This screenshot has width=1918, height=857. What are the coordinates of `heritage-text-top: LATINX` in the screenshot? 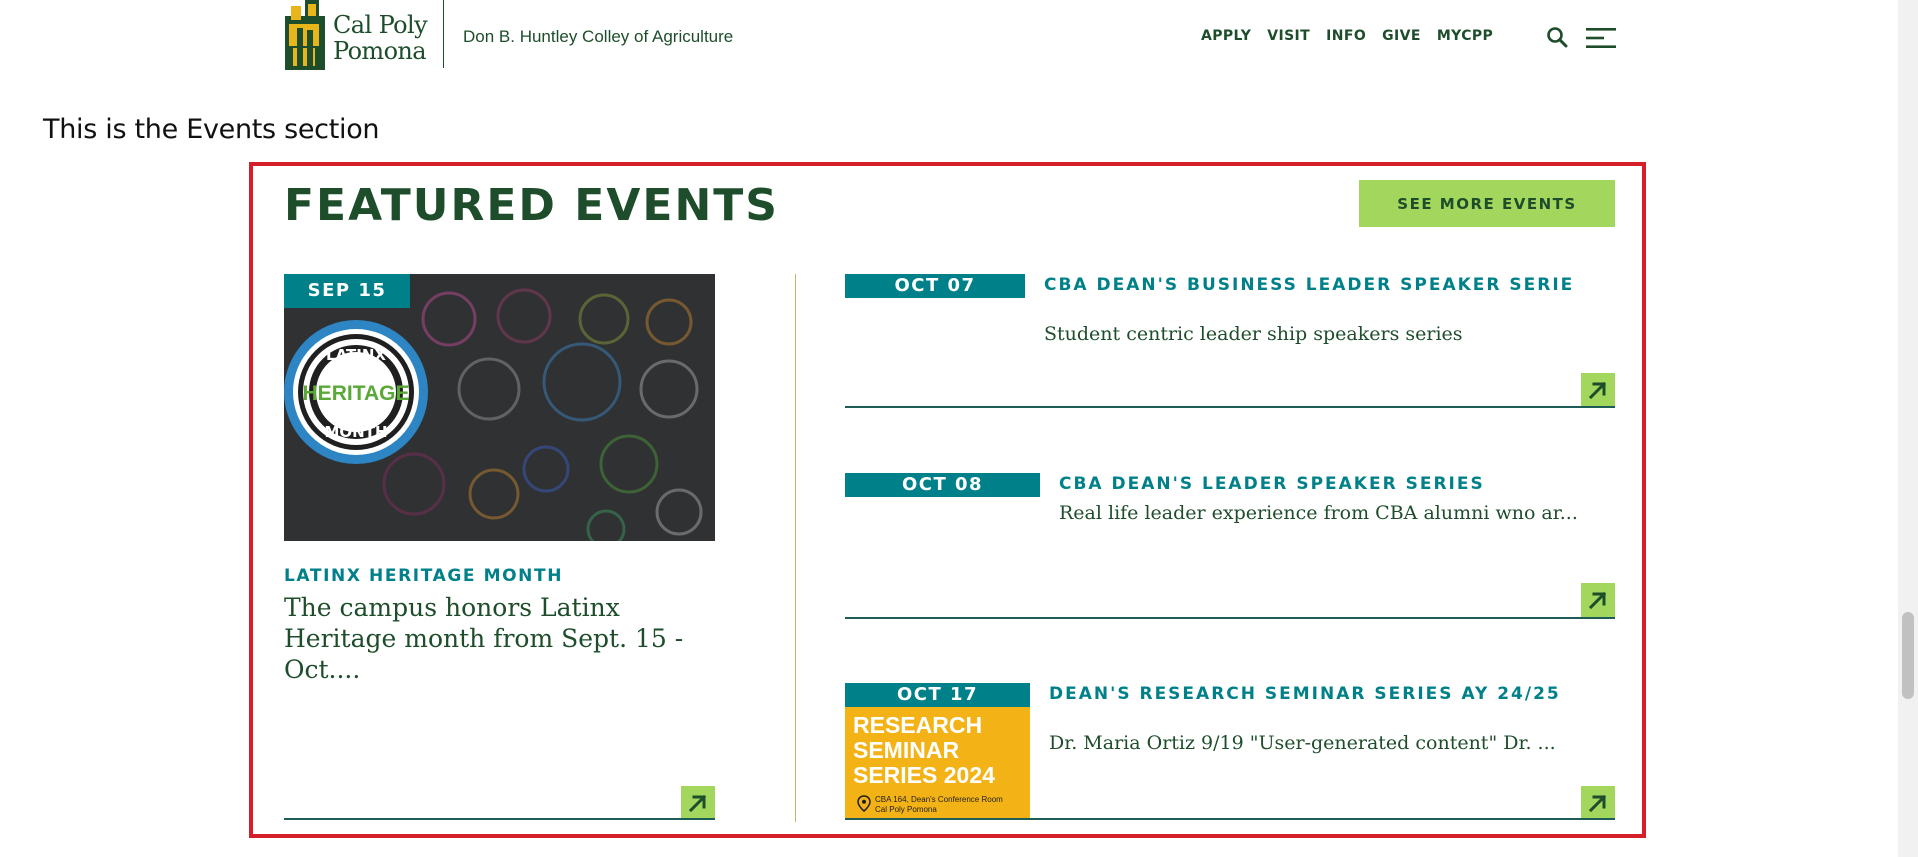 It's located at (356, 355).